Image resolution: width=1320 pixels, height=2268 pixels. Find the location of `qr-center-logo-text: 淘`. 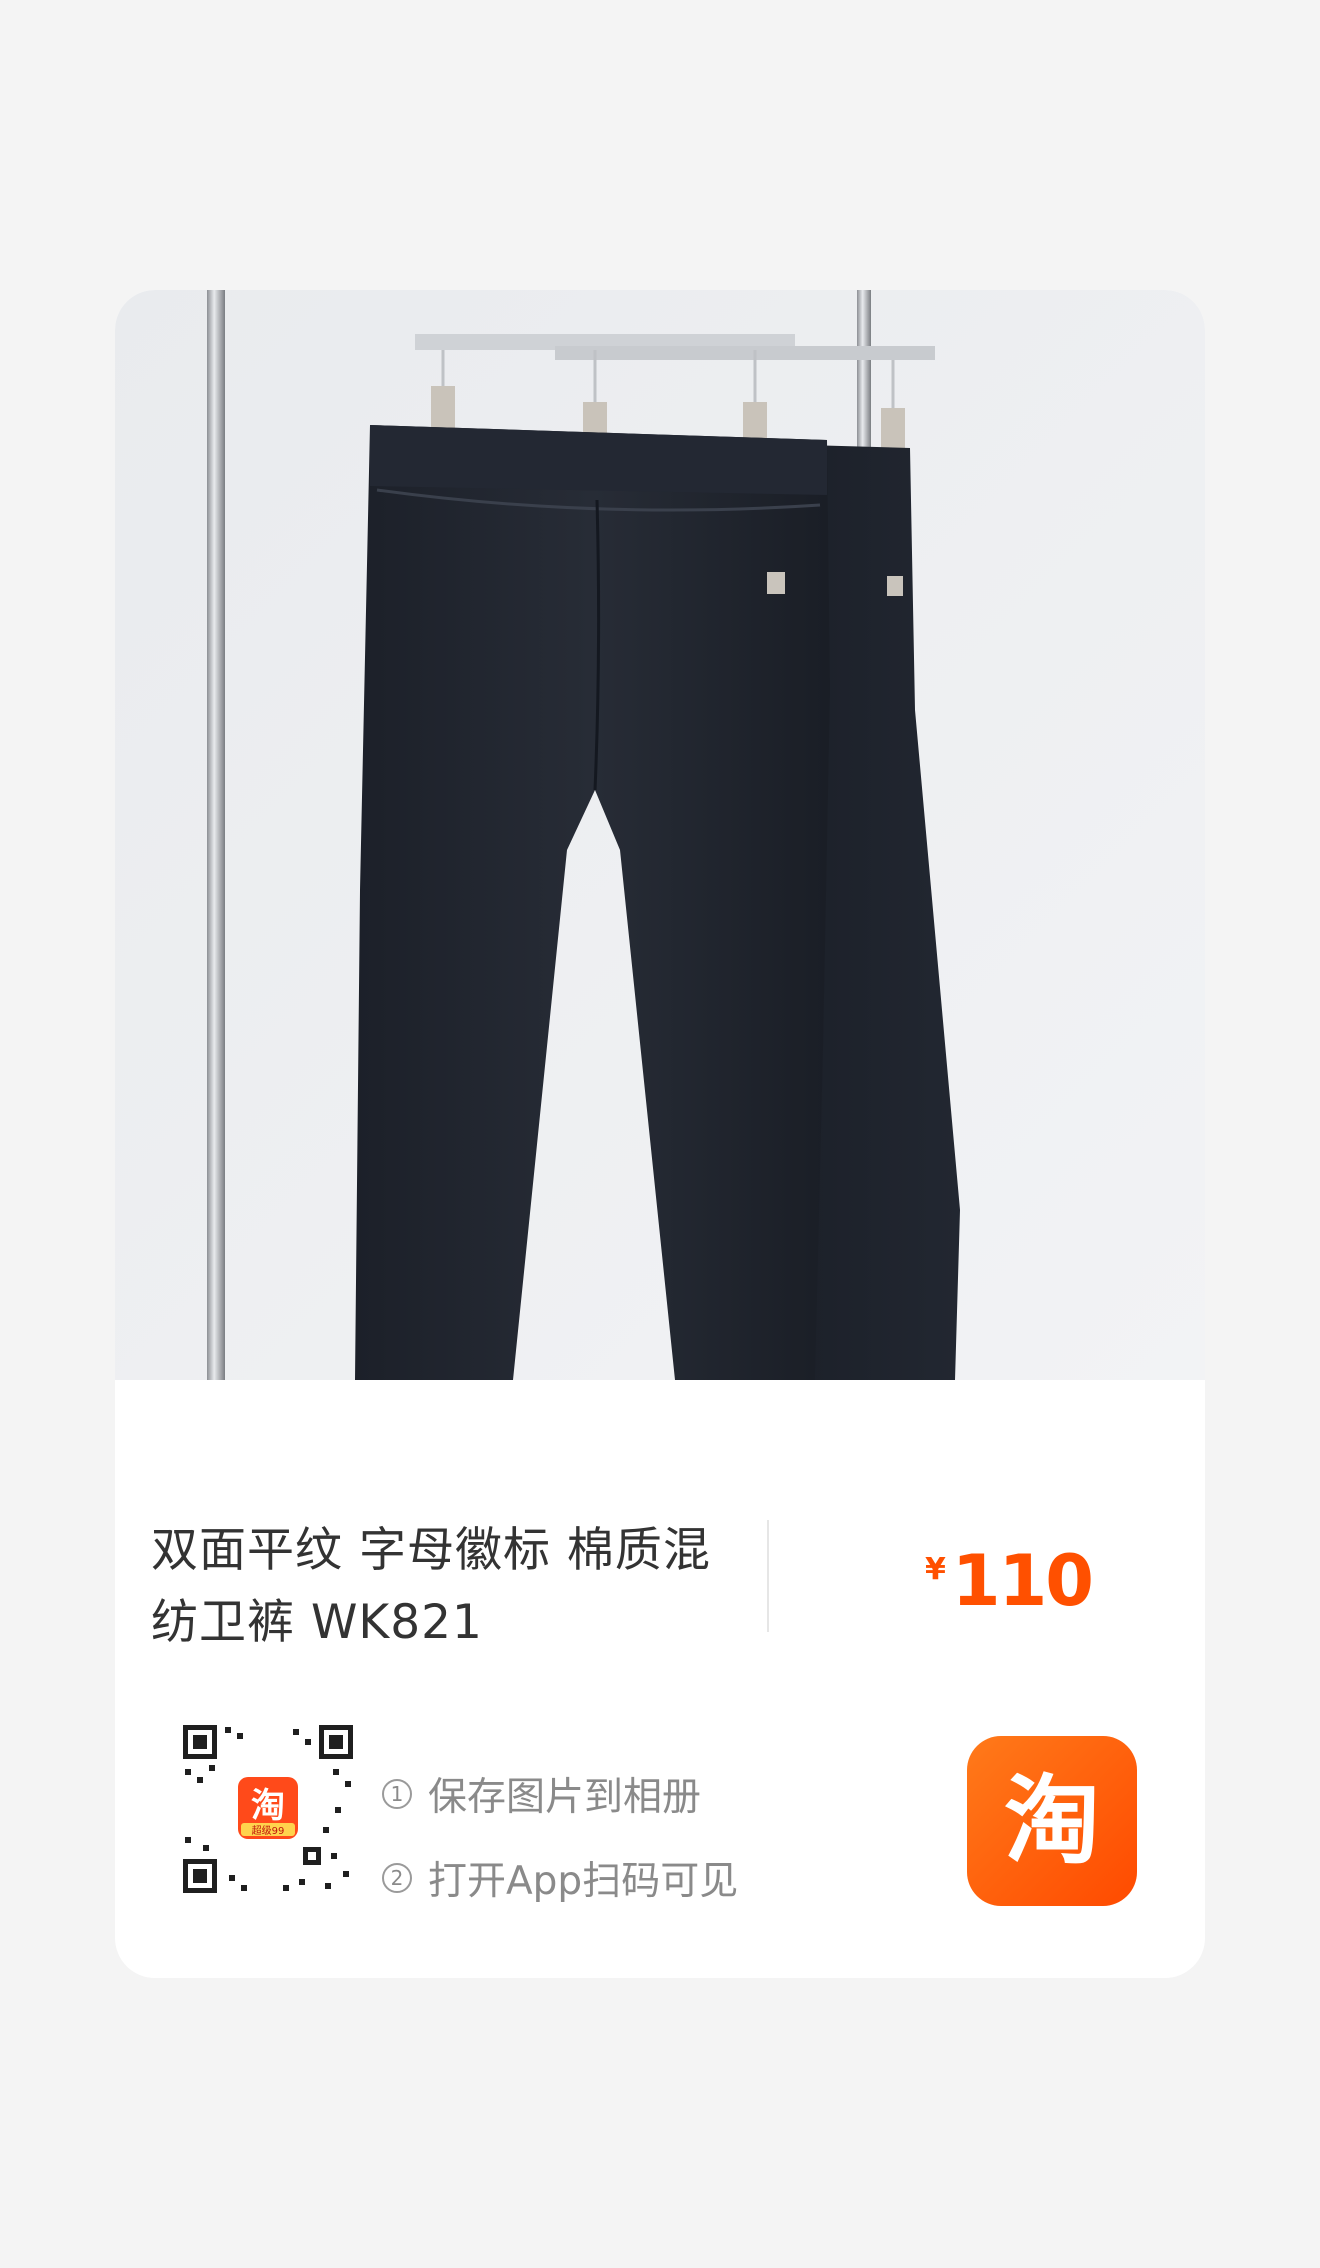

qr-center-logo-text: 淘 is located at coordinates (268, 1806).